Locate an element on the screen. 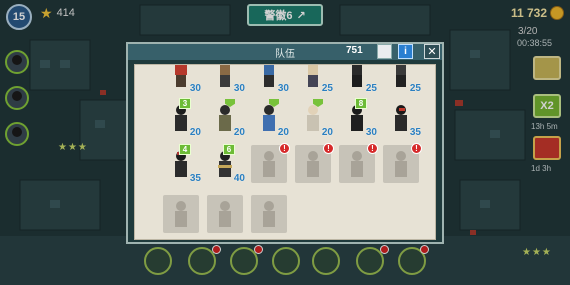 This screenshot has height=285, width=570. squad-count: 751 is located at coordinates (354, 50).